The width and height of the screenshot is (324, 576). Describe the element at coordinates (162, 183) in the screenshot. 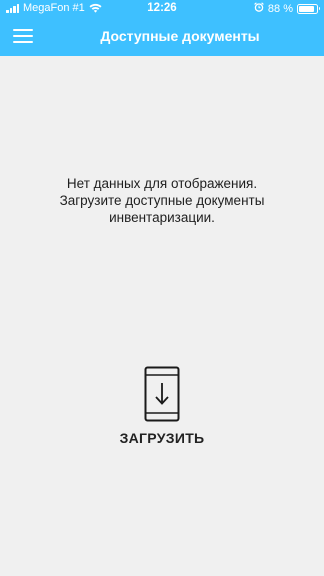

I see `empty-message-line: Нет данных для отображения.` at that location.